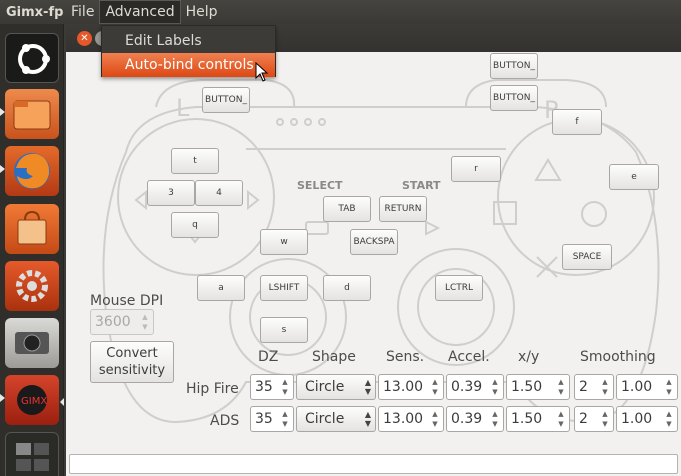 This screenshot has height=476, width=681. I want to click on mouse-dpi-input: 3600 ▲ ▼, so click(122, 322).